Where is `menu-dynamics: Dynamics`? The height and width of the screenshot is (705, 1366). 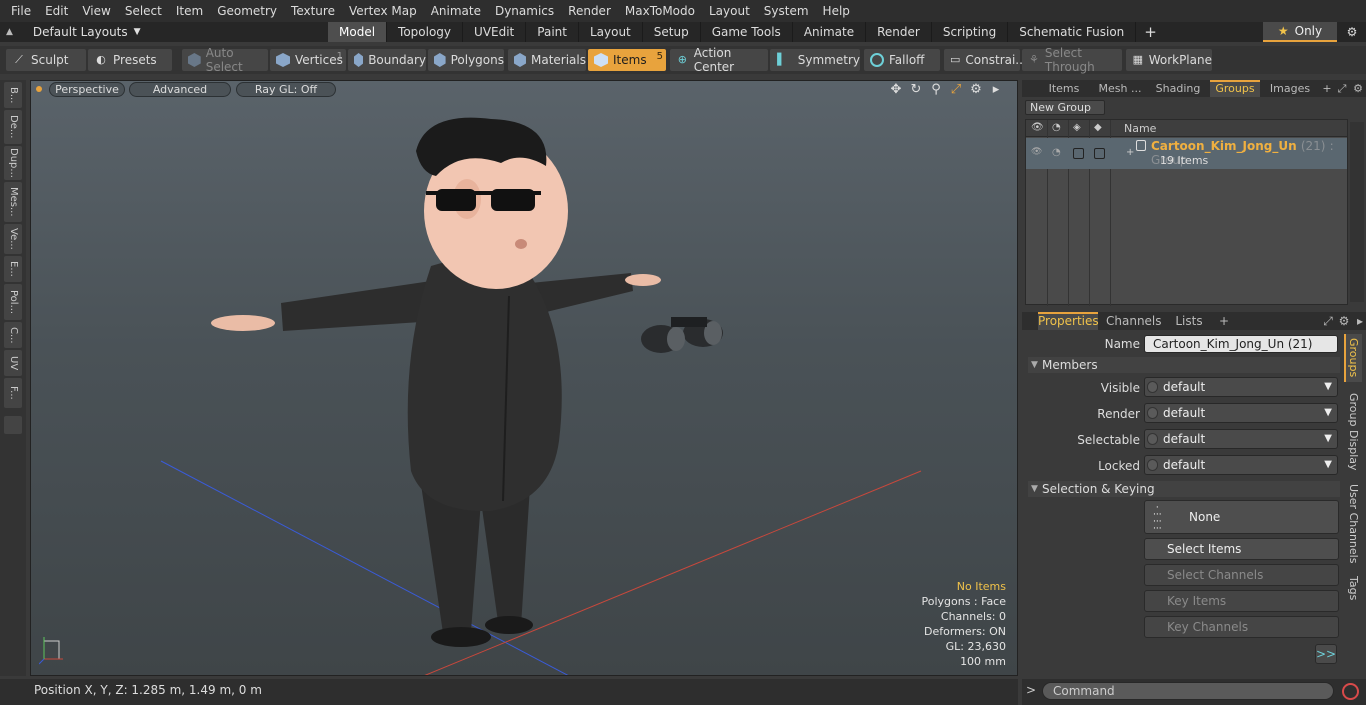
menu-dynamics: Dynamics is located at coordinates (524, 11).